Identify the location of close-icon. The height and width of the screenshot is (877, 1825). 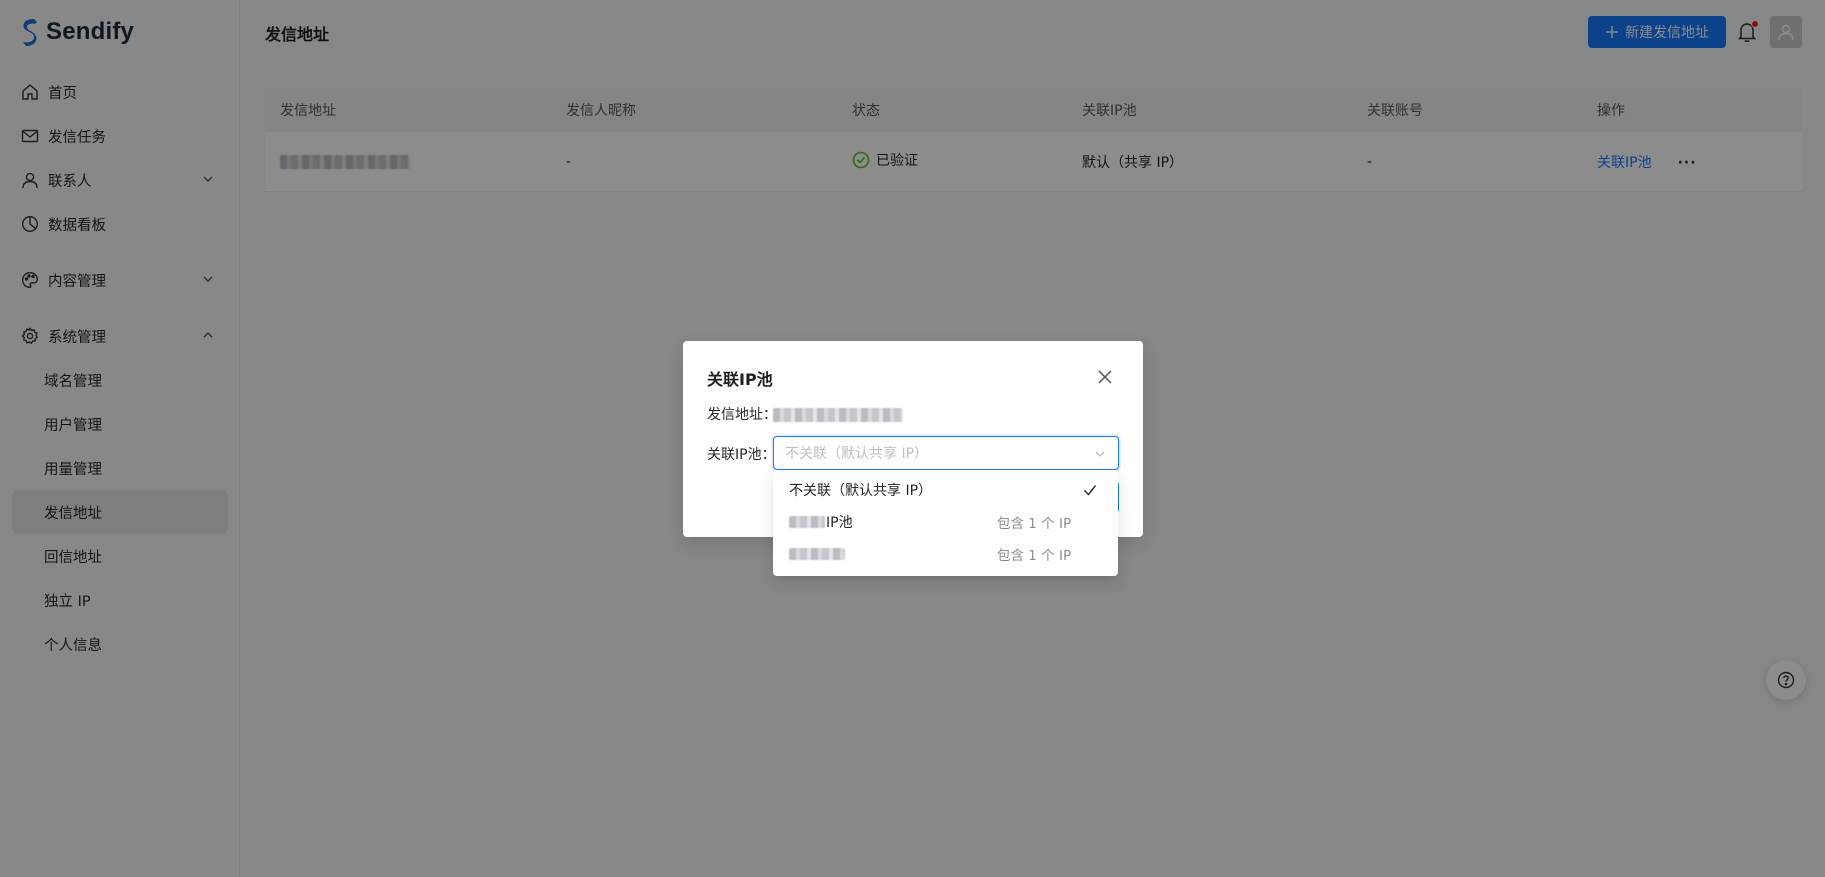
(1105, 377).